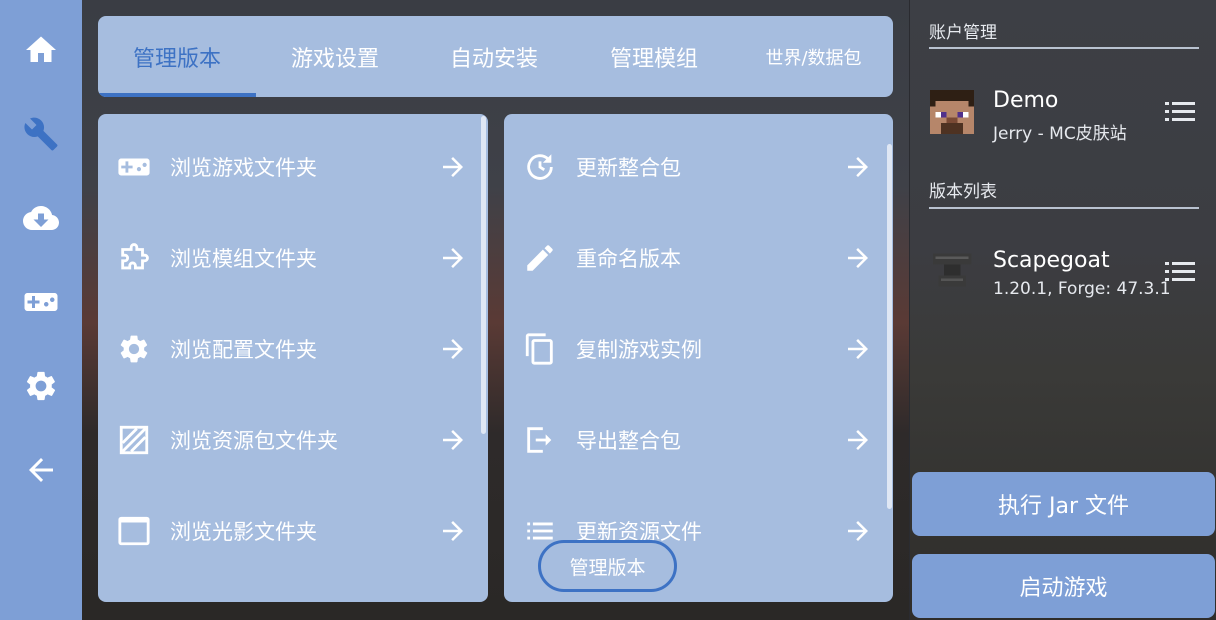 The width and height of the screenshot is (1216, 620). Describe the element at coordinates (1026, 100) in the screenshot. I see `account-name: Demo` at that location.